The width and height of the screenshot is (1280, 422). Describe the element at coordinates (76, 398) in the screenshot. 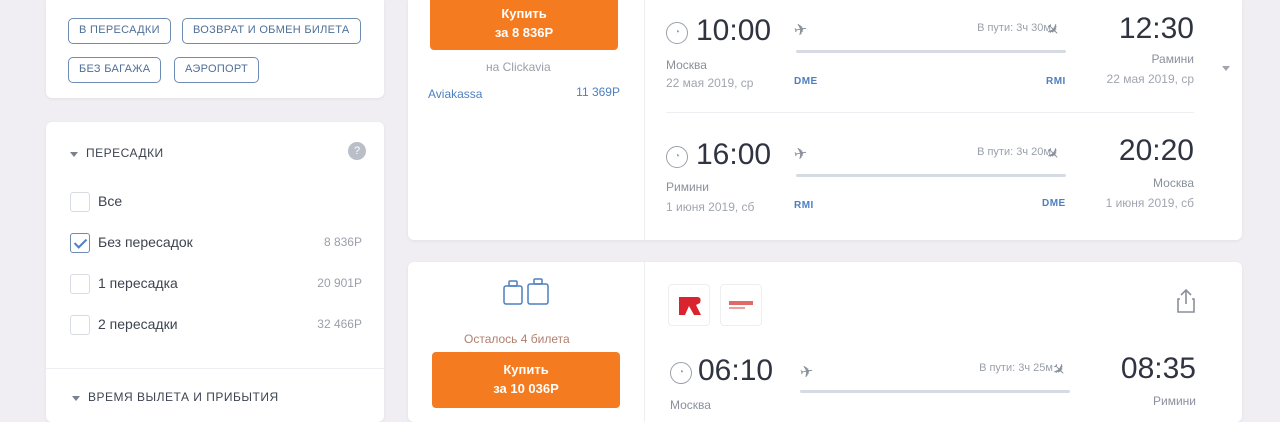

I see `expand-caret-icon` at that location.